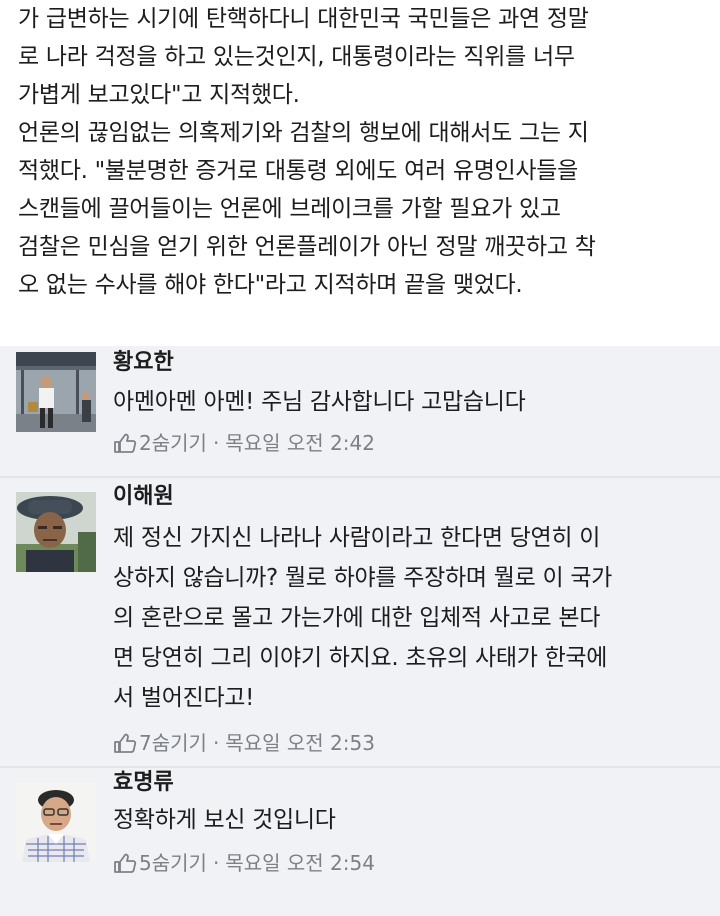 This screenshot has height=916, width=720. Describe the element at coordinates (411, 863) in the screenshot. I see `comment-meta: 5 숨기기 · 목요일 오전 2:54` at that location.